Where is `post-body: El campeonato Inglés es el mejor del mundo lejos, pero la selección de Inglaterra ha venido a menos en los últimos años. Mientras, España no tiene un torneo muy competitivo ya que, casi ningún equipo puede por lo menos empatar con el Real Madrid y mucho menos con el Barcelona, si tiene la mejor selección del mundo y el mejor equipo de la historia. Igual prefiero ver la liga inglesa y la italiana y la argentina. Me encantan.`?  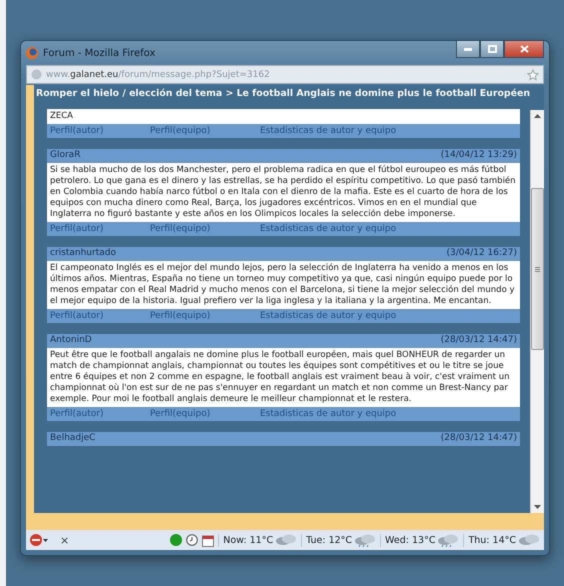 post-body: El campeonato Inglés es el mejor del mundo lejos, pero la selección de Inglaterra ha venido a menos en los últimos años. Mientras, España no tiene un torneo muy competitivo ya que, casi ningún equipo puede por lo menos empatar con el Real Madrid y mucho menos con el Barcelona, si tiene la mejor selección del mundo y el mejor equipo de la historia. Igual prefiero ver la liga inglesa y la italiana y la argentina. Me encantan. is located at coordinates (283, 285).